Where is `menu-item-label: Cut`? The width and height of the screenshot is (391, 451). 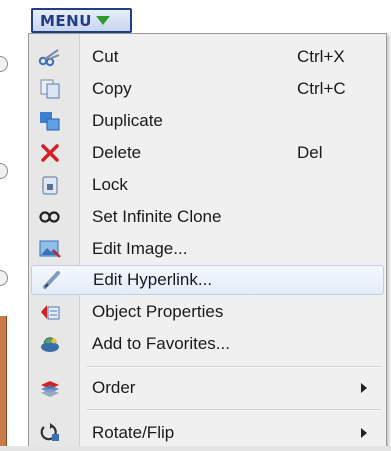
menu-item-label: Cut is located at coordinates (105, 56).